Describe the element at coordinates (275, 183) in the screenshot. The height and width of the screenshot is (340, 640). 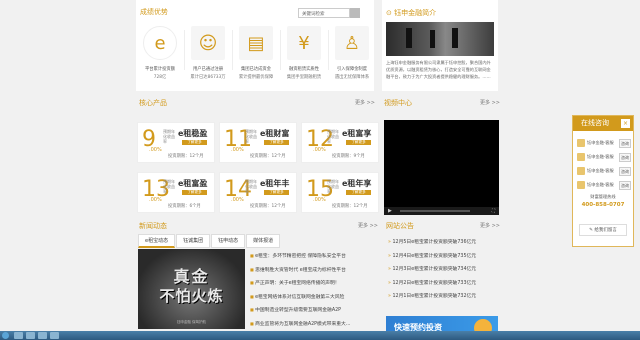
I see `product-name: e租年丰` at that location.